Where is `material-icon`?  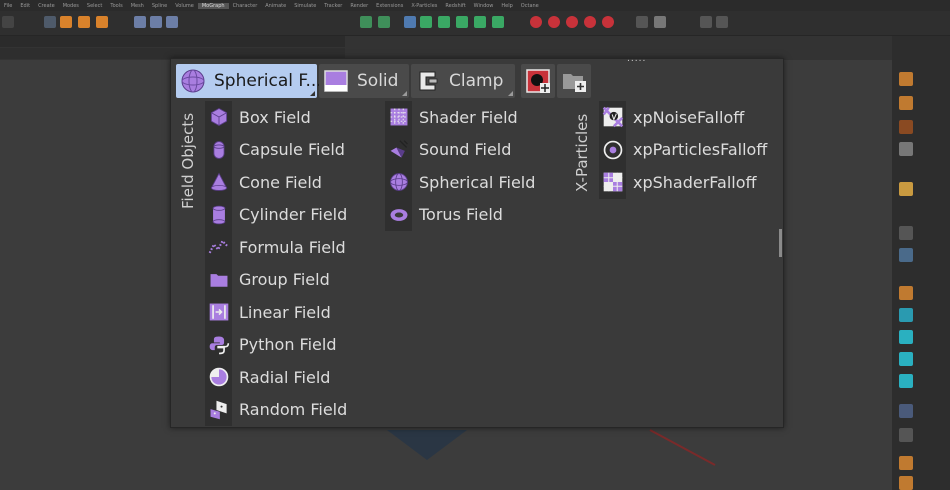
material-icon is located at coordinates (906, 103).